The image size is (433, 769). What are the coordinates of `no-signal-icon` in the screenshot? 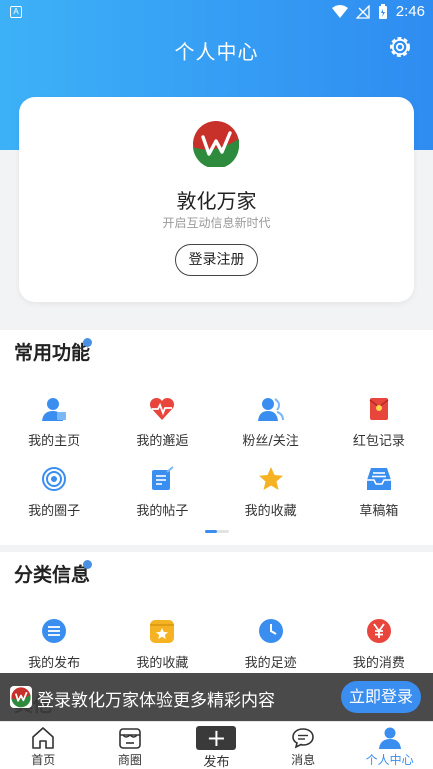 It's located at (362, 11).